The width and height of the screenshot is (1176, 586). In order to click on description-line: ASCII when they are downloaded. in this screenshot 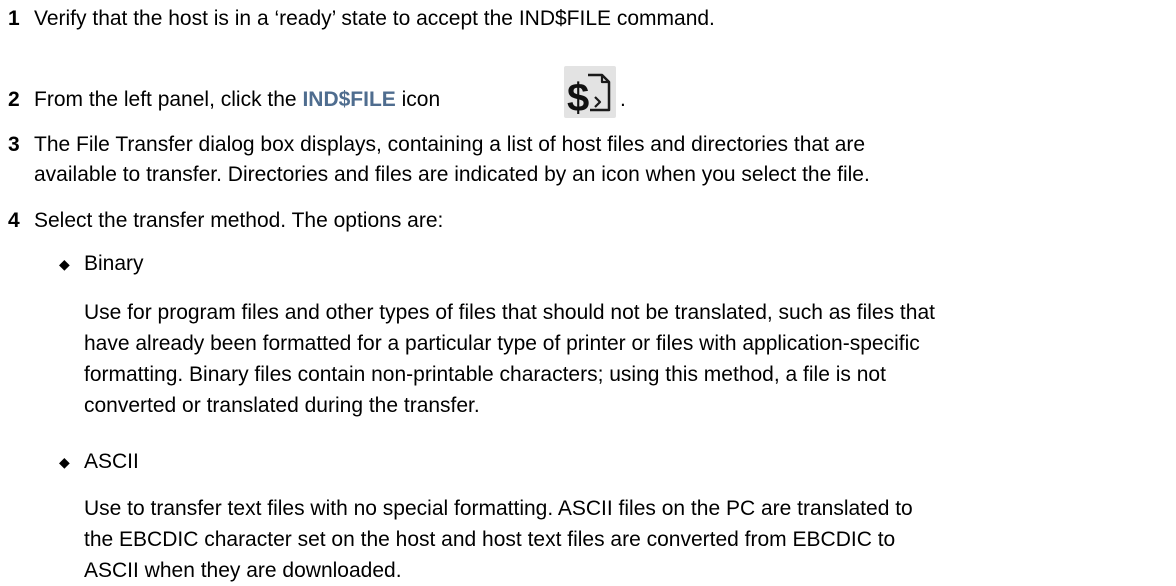, I will do `click(243, 570)`.